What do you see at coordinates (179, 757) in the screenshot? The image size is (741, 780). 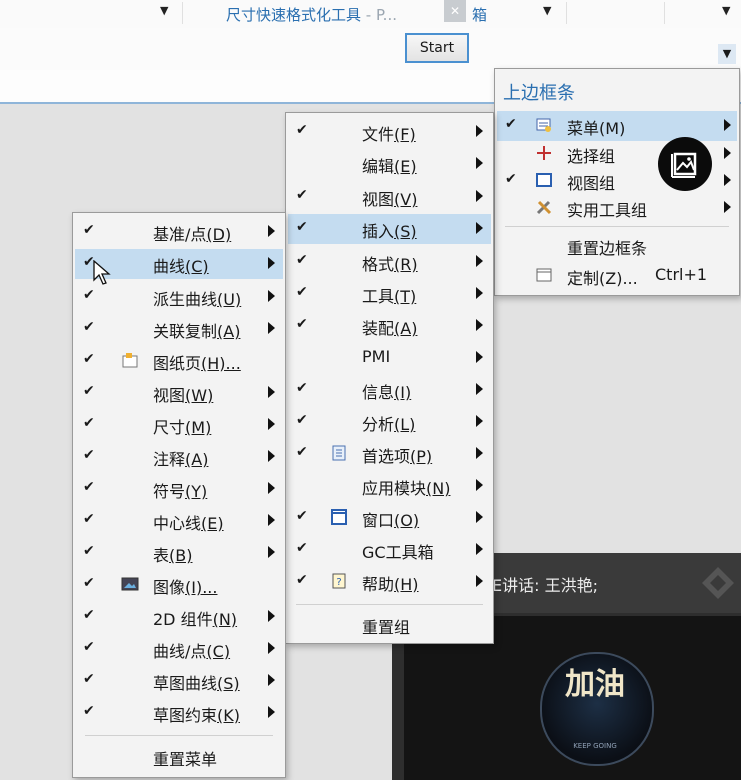 I see `menu-item-reset-menu: 重置菜单` at bounding box center [179, 757].